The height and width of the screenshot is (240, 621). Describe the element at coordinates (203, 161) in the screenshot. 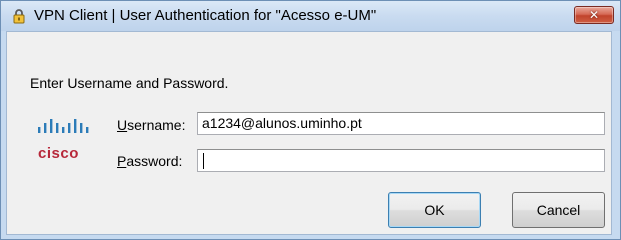

I see `text-caret` at that location.